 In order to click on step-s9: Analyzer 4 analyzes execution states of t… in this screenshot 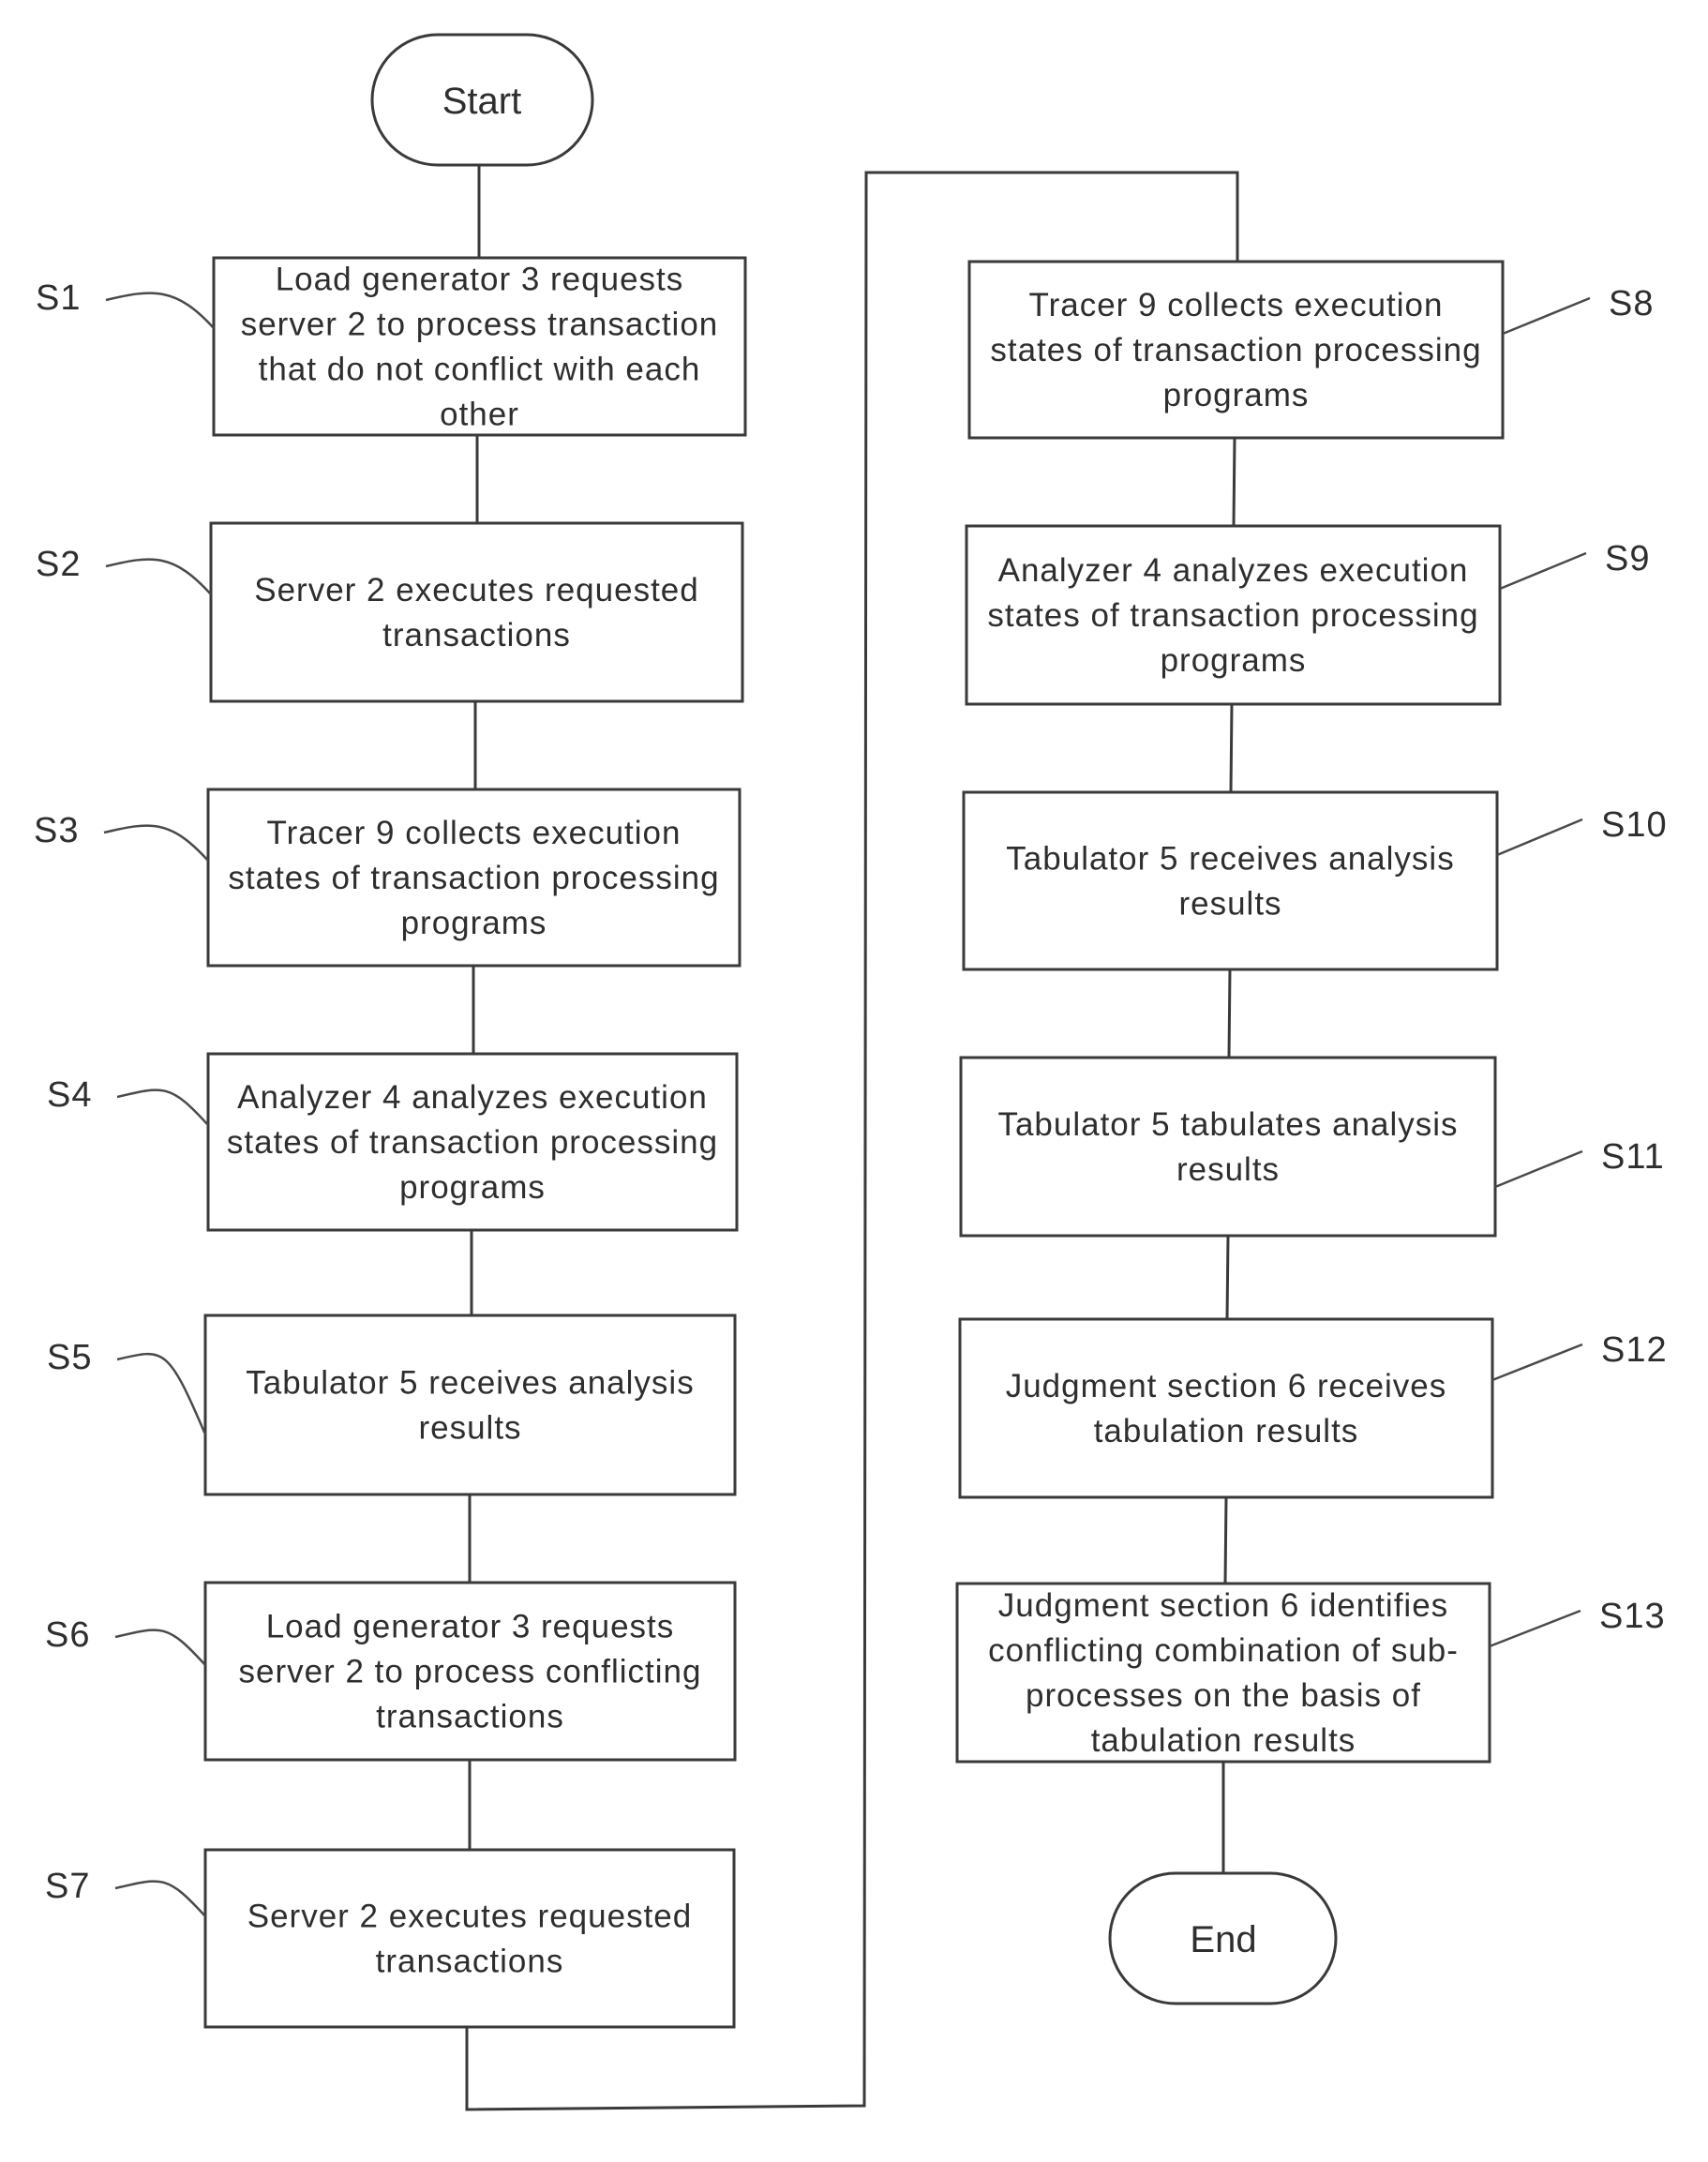, I will do `click(1307, 615)`.